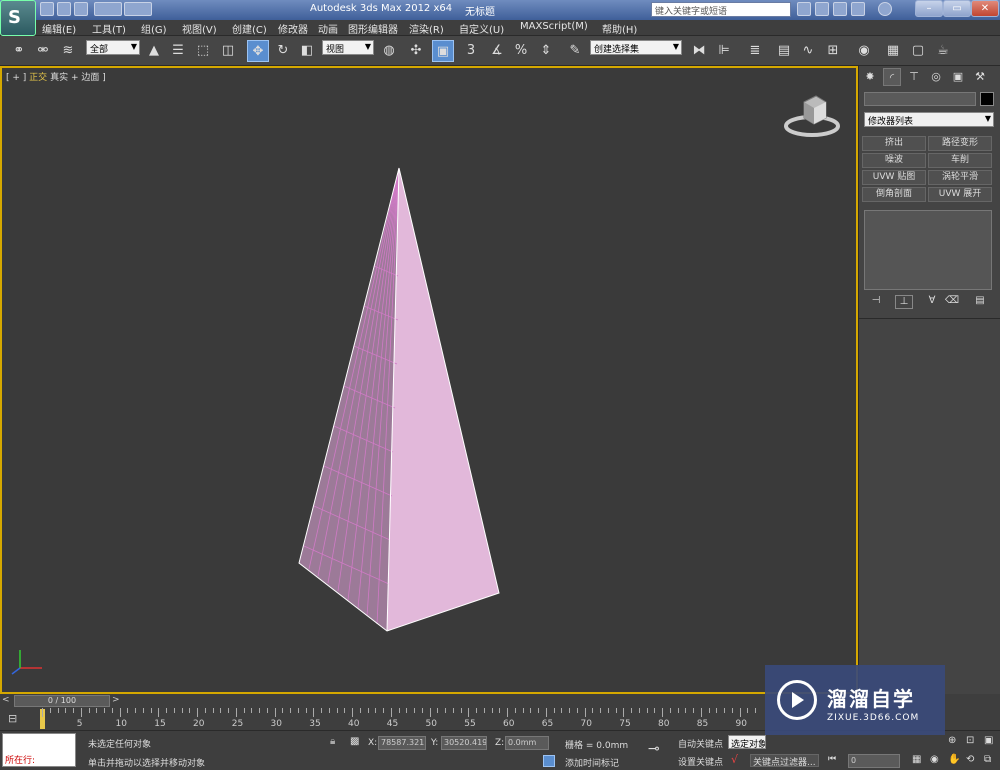 The image size is (1000, 770). I want to click on z-coordinate-field: 0.0mm, so click(527, 743).